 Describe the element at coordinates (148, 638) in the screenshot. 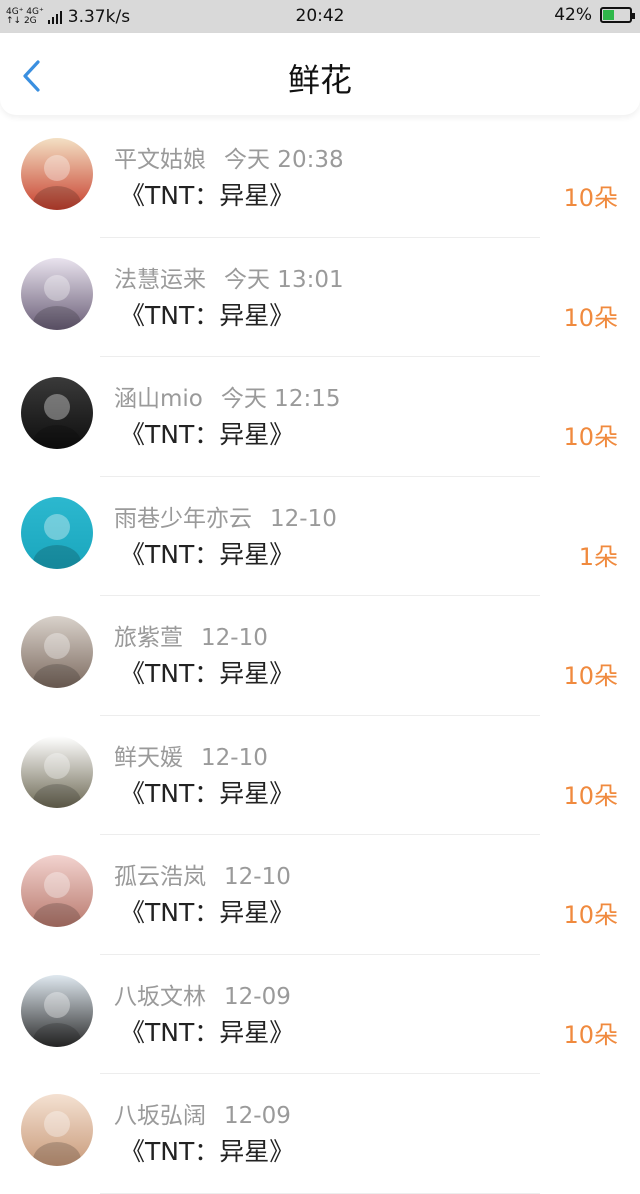

I see `user-name: 旅紫萱` at that location.